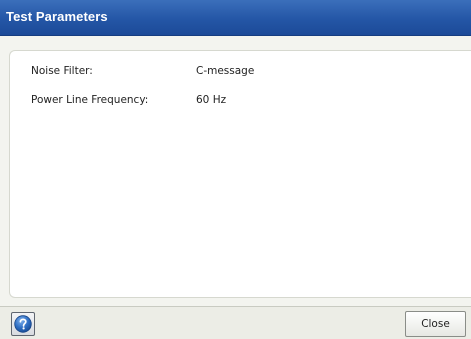 This screenshot has height=339, width=471. I want to click on power-line-frequency-value: 60 Hz, so click(211, 100).